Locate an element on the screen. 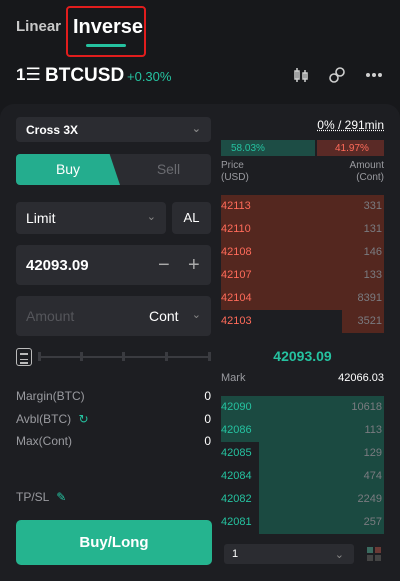 This screenshot has width=400, height=581. bid-amount: 474 is located at coordinates (372, 476).